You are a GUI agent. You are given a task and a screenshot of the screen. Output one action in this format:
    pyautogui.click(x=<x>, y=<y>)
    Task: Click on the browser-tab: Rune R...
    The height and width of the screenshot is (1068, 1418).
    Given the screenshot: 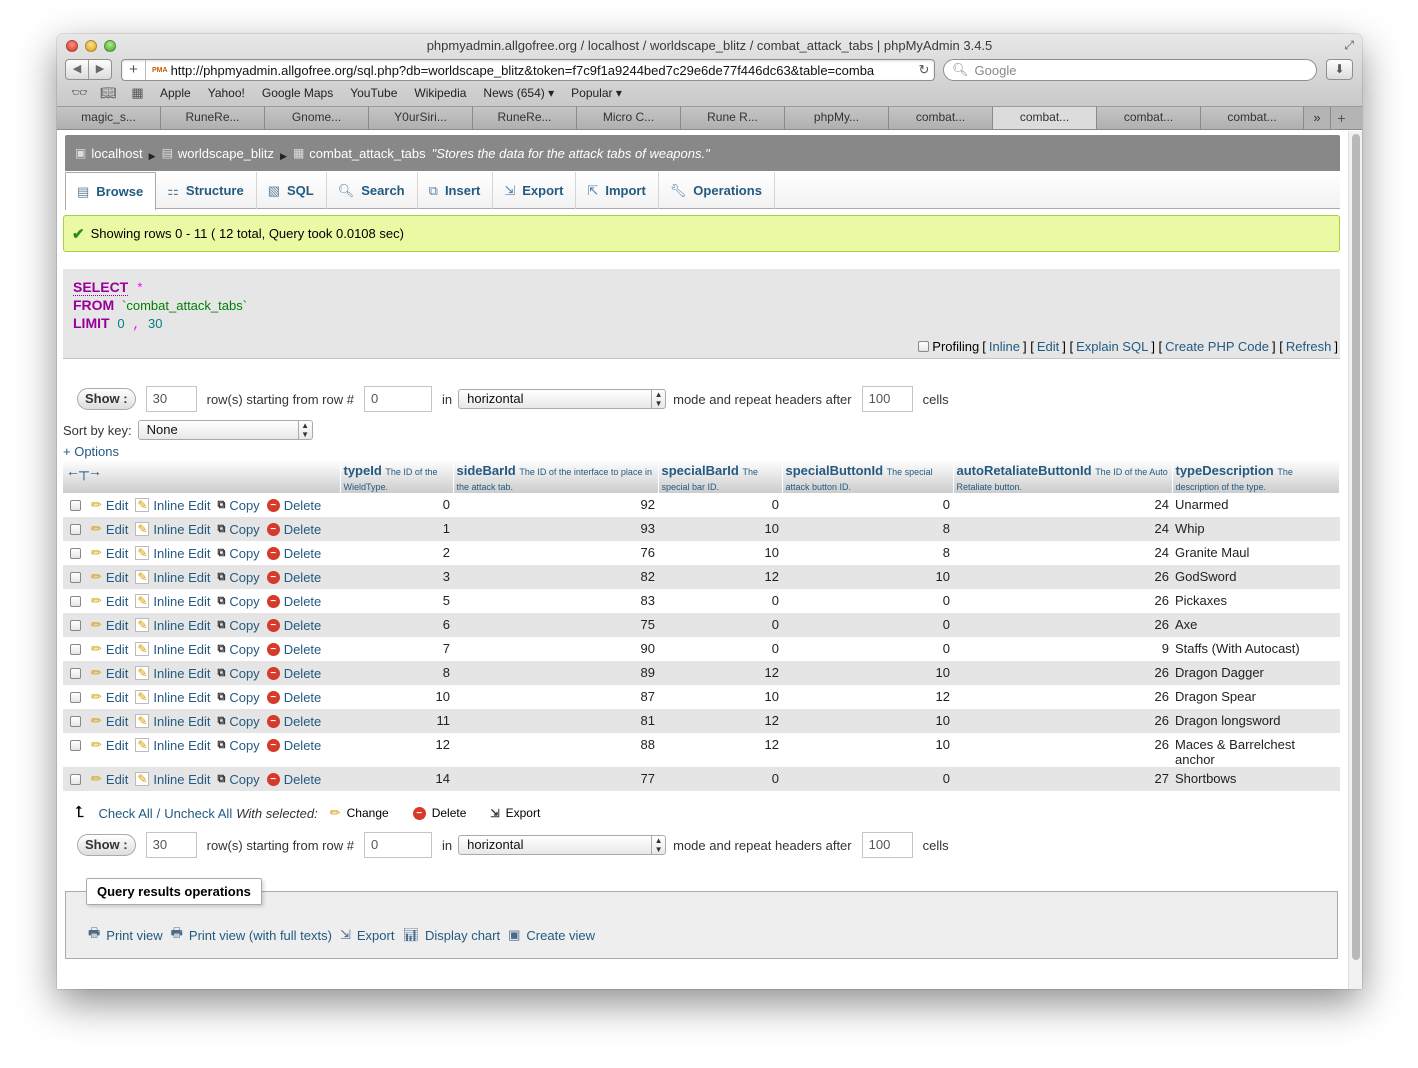 What is the action you would take?
    pyautogui.click(x=733, y=118)
    